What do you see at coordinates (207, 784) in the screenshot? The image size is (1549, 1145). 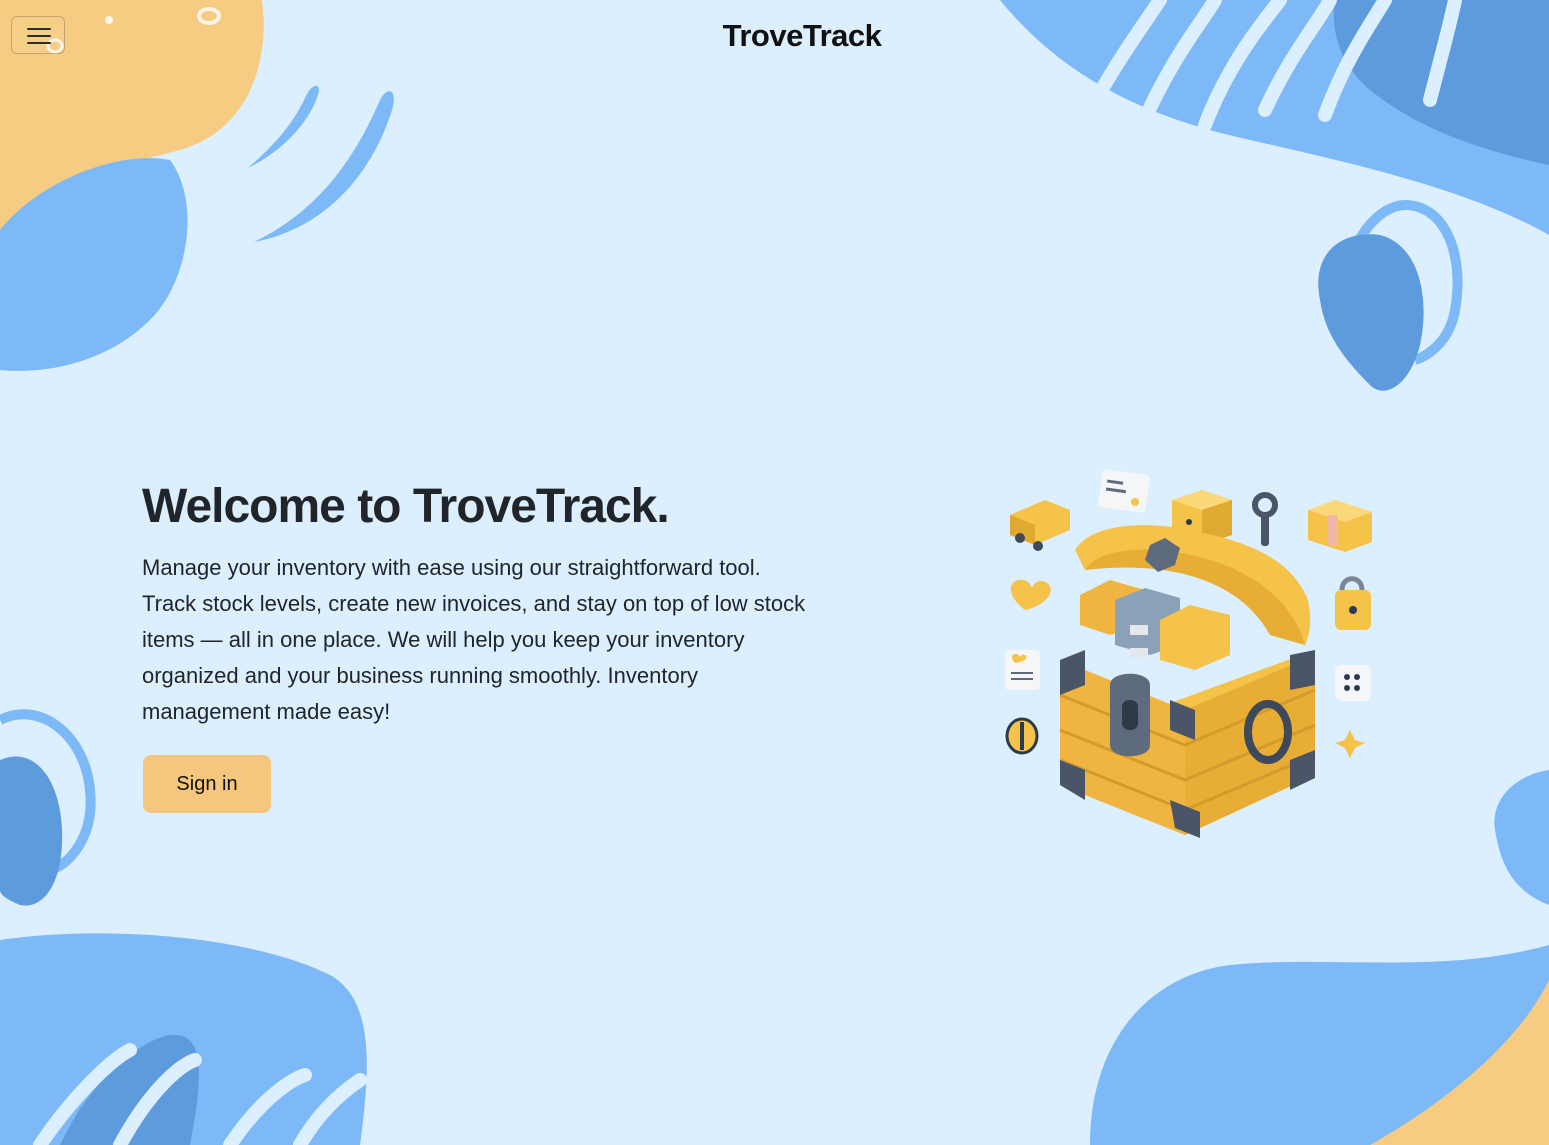 I see `sign-in-button: Sign in` at bounding box center [207, 784].